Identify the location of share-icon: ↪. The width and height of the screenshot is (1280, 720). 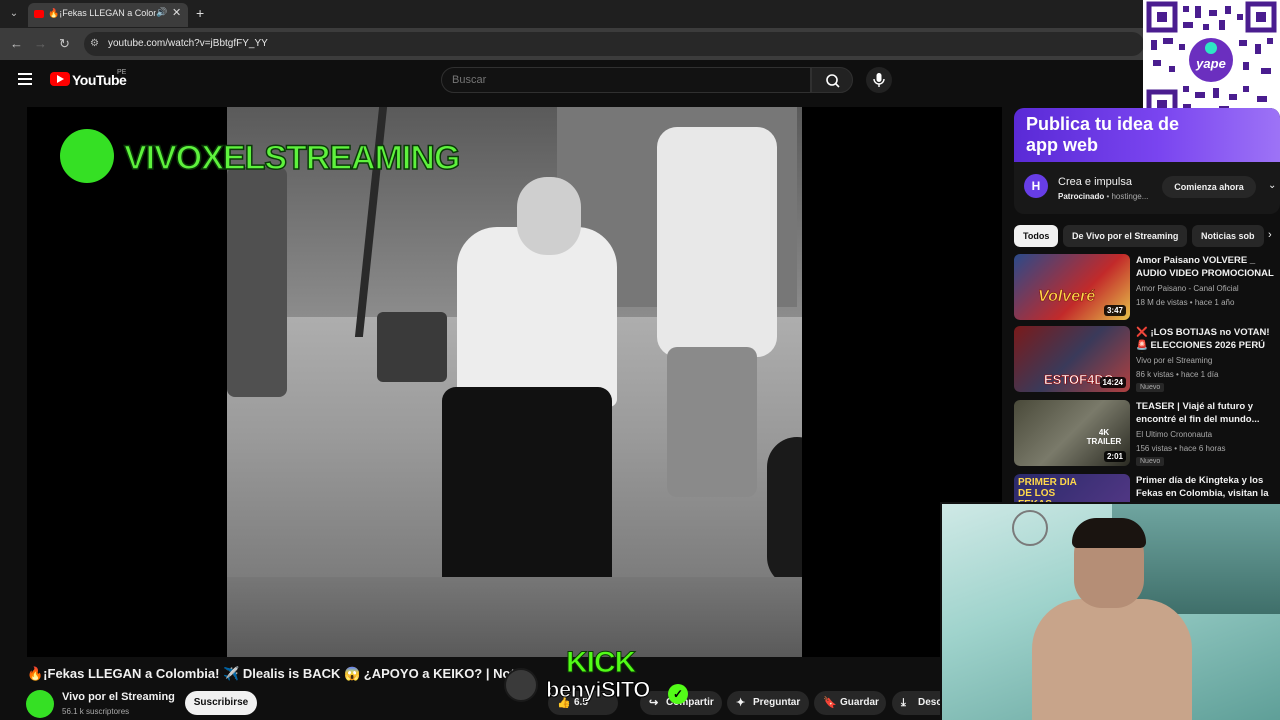
(654, 703).